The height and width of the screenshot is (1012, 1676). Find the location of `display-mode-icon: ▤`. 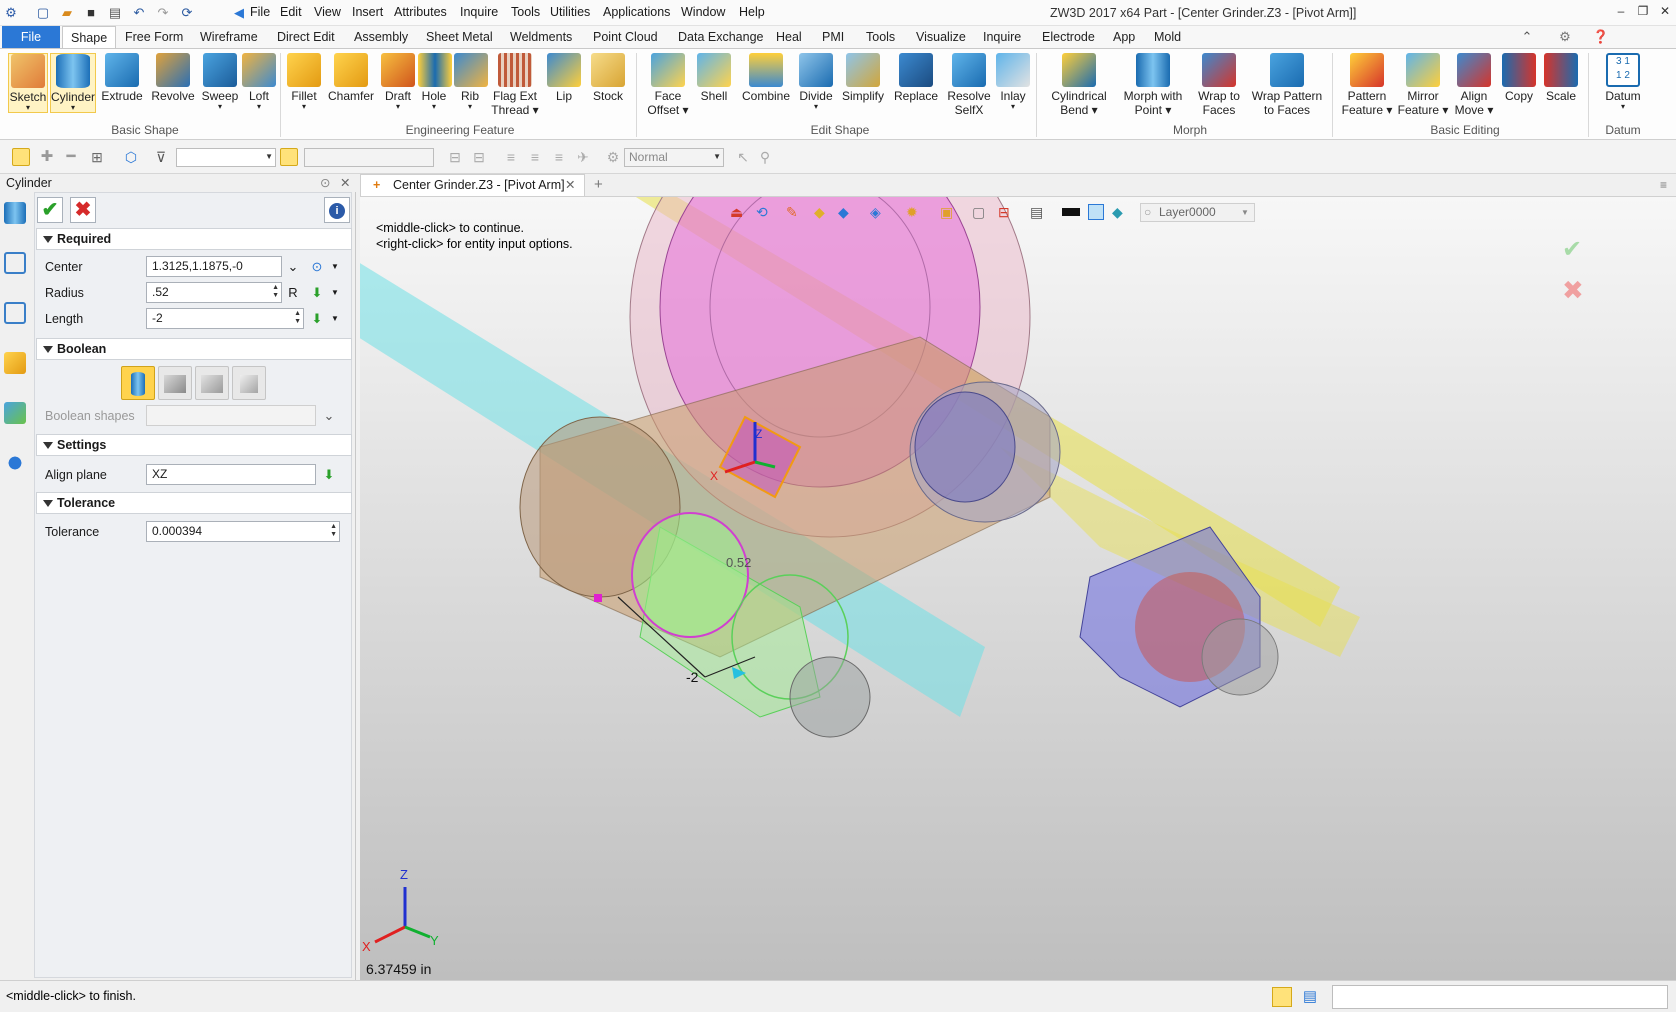

display-mode-icon: ▤ is located at coordinates (1036, 212).